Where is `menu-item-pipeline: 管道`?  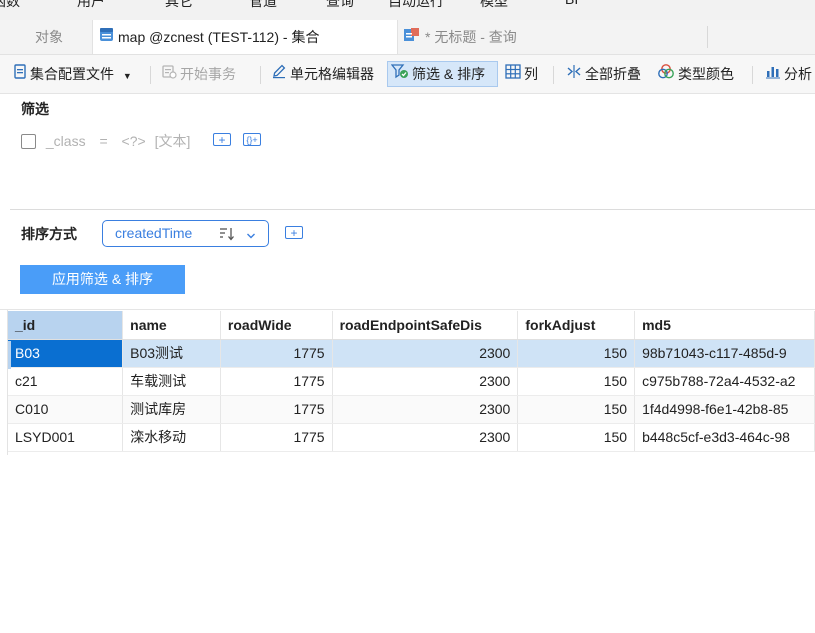 menu-item-pipeline: 管道 is located at coordinates (263, 5).